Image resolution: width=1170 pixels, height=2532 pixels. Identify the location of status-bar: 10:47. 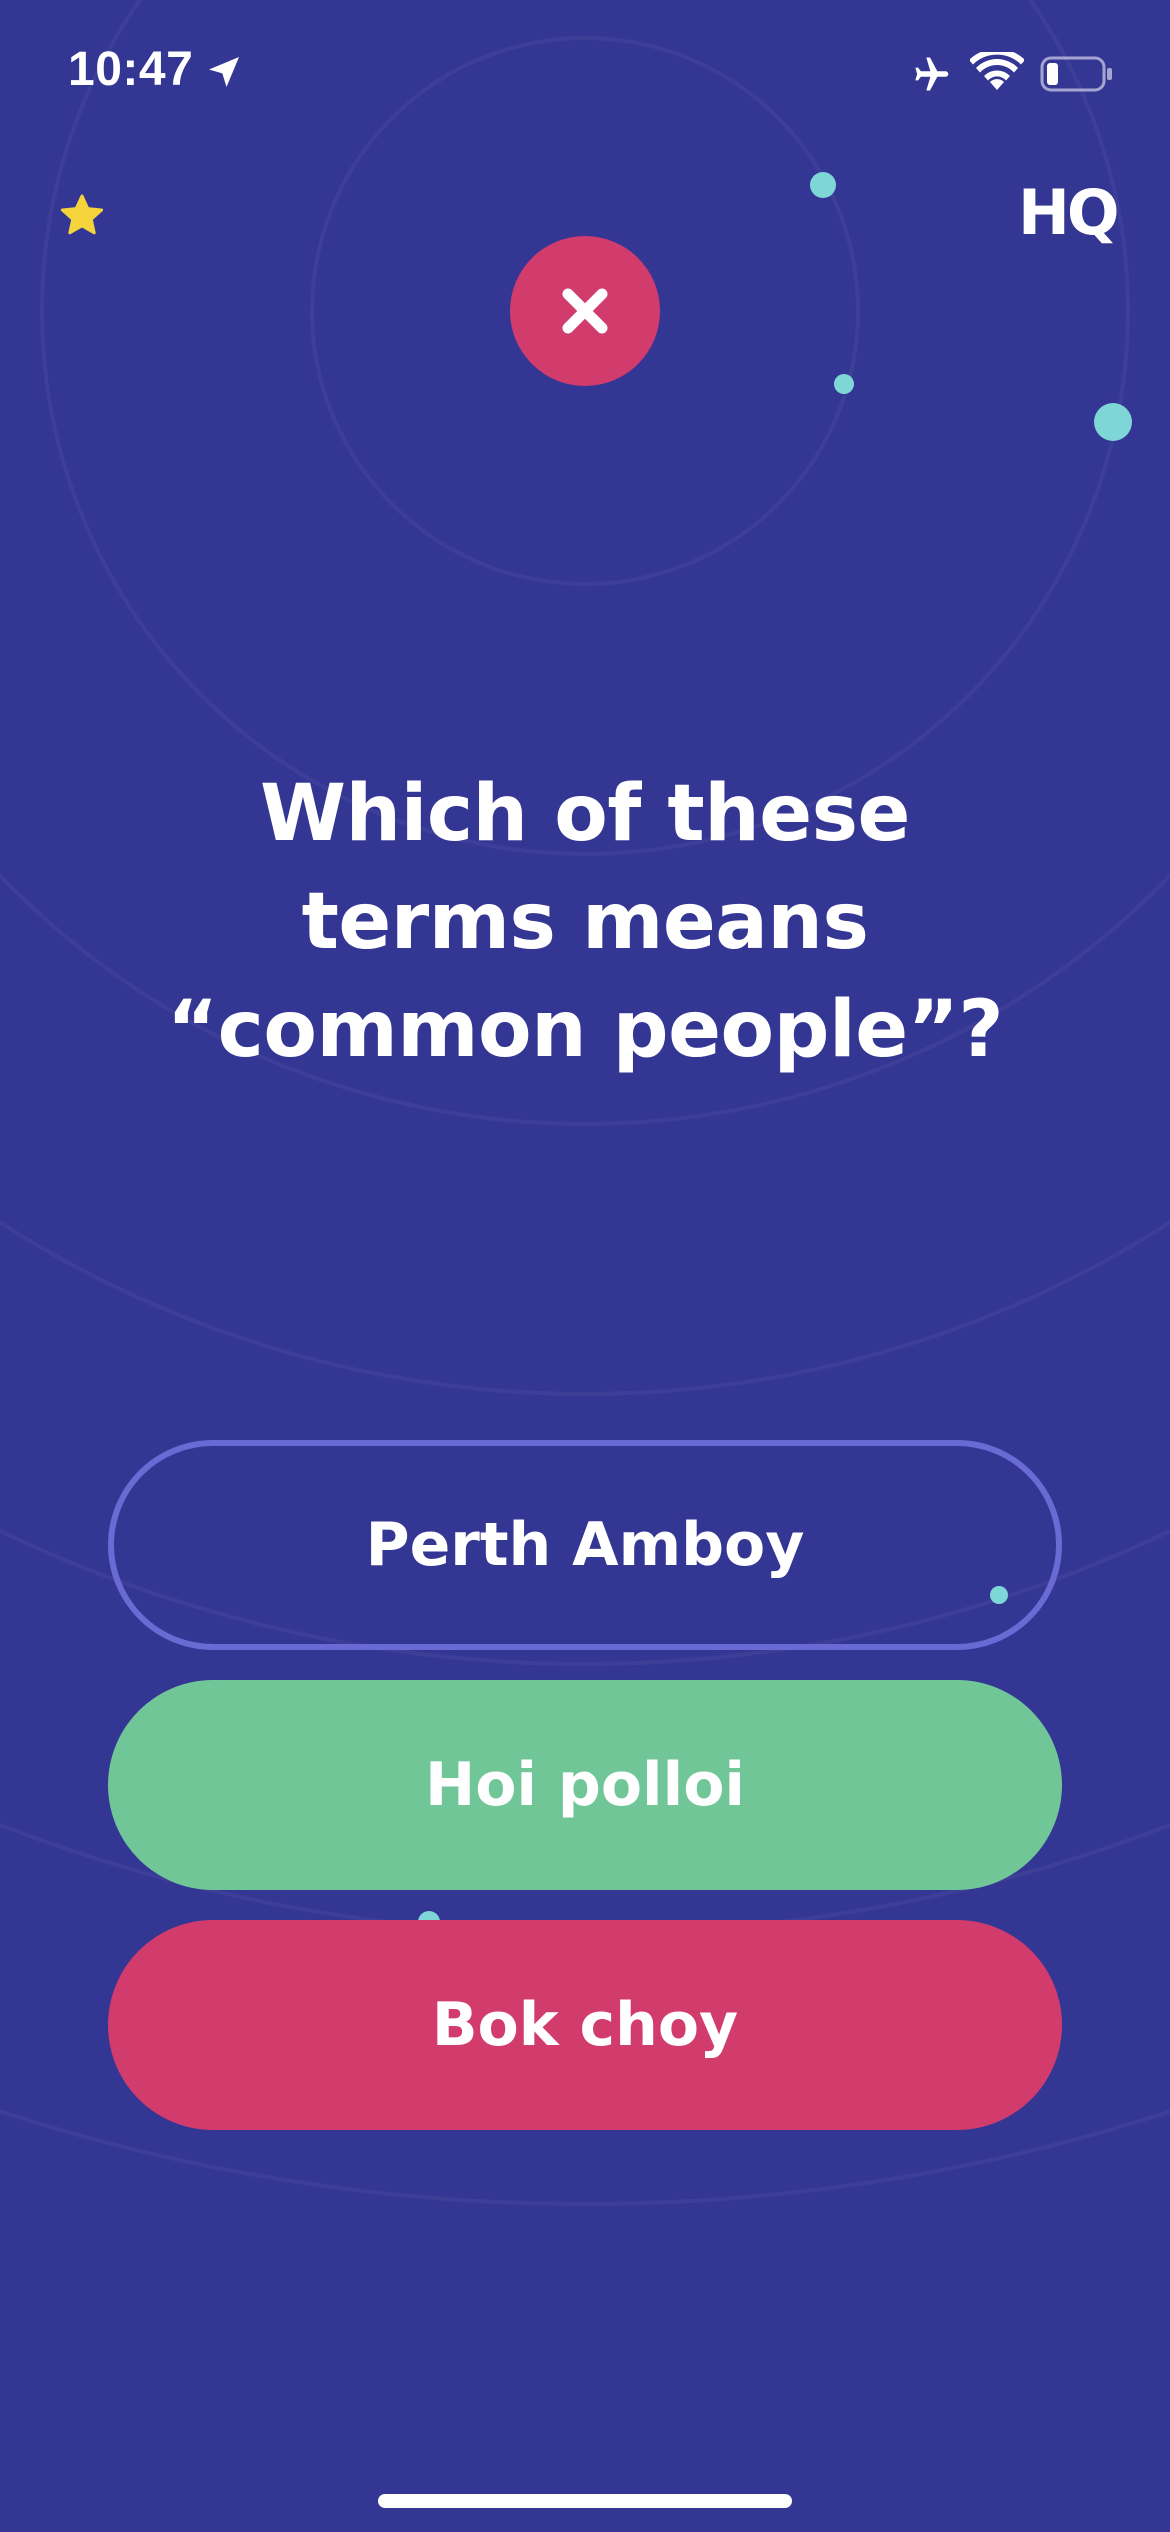
(585, 75).